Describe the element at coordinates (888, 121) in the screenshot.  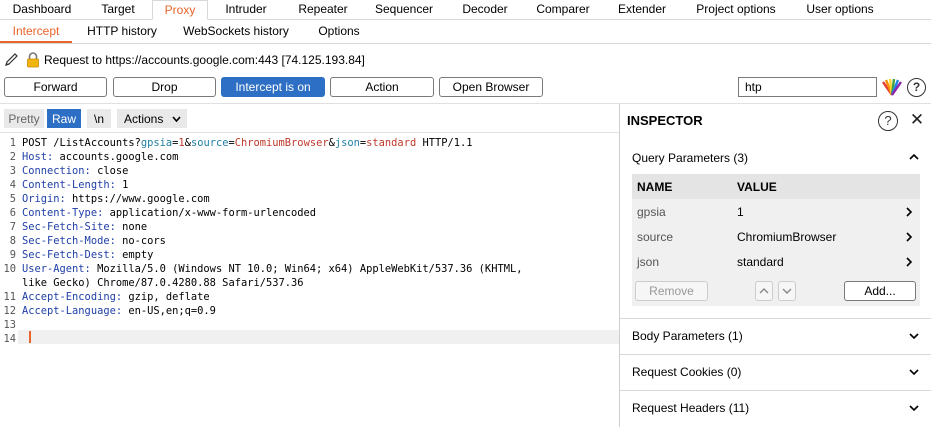
I see `inspector-help-icon: ?` at that location.